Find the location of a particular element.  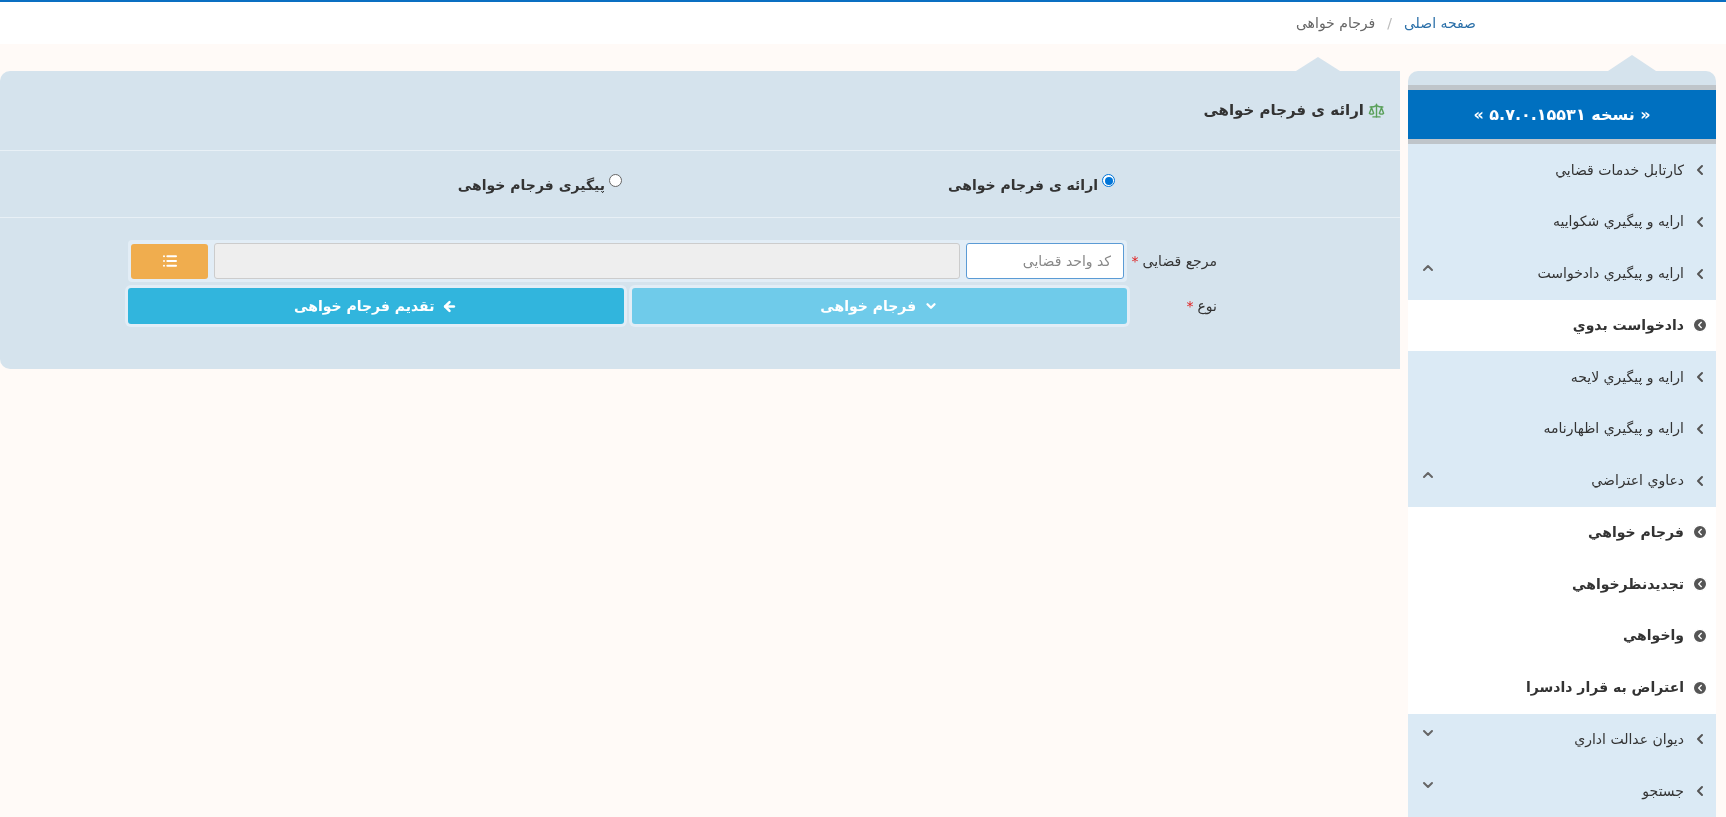

menu-item: جستجو is located at coordinates (1562, 791).